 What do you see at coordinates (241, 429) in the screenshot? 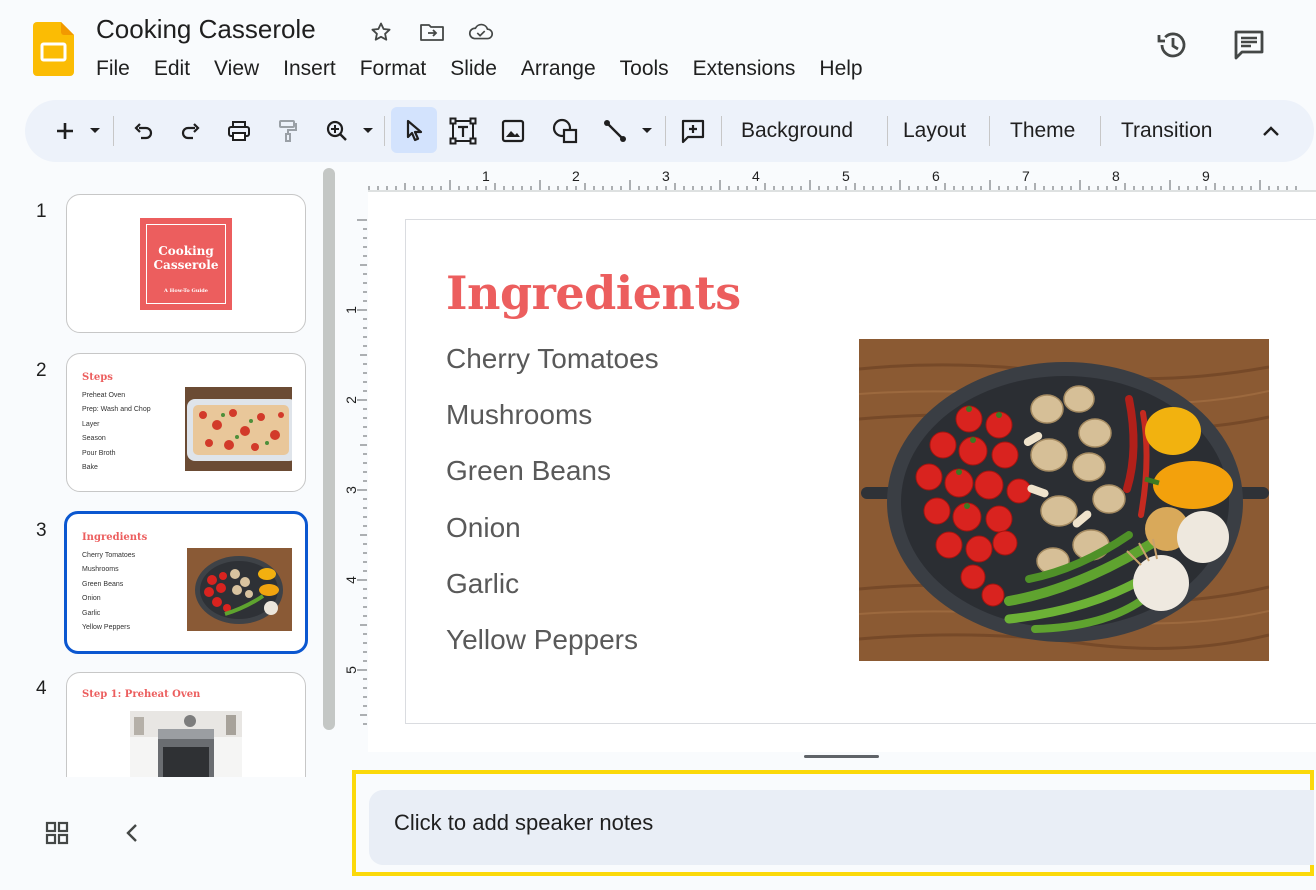
I see `casserole-photo` at bounding box center [241, 429].